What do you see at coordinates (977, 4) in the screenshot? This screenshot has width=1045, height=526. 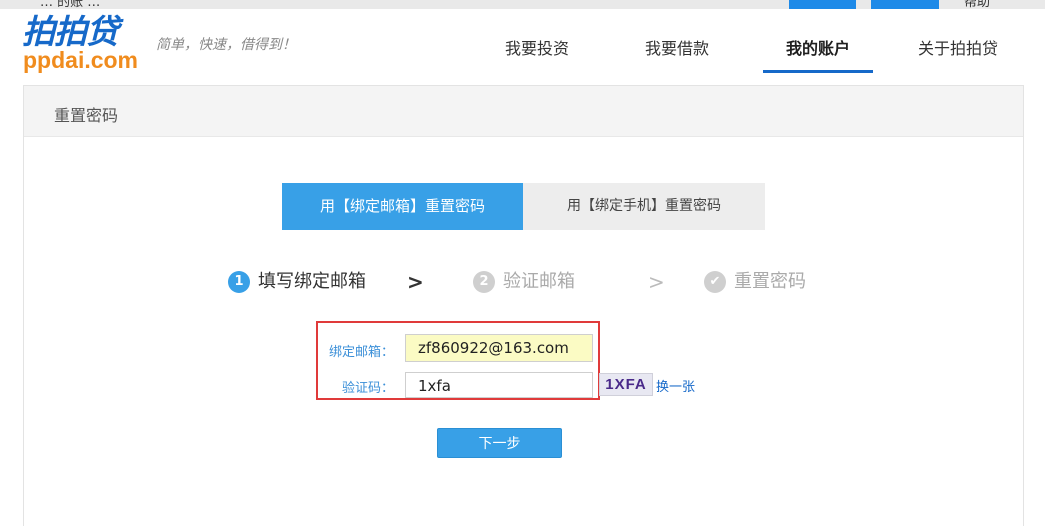 I see `help-link: 帮助` at bounding box center [977, 4].